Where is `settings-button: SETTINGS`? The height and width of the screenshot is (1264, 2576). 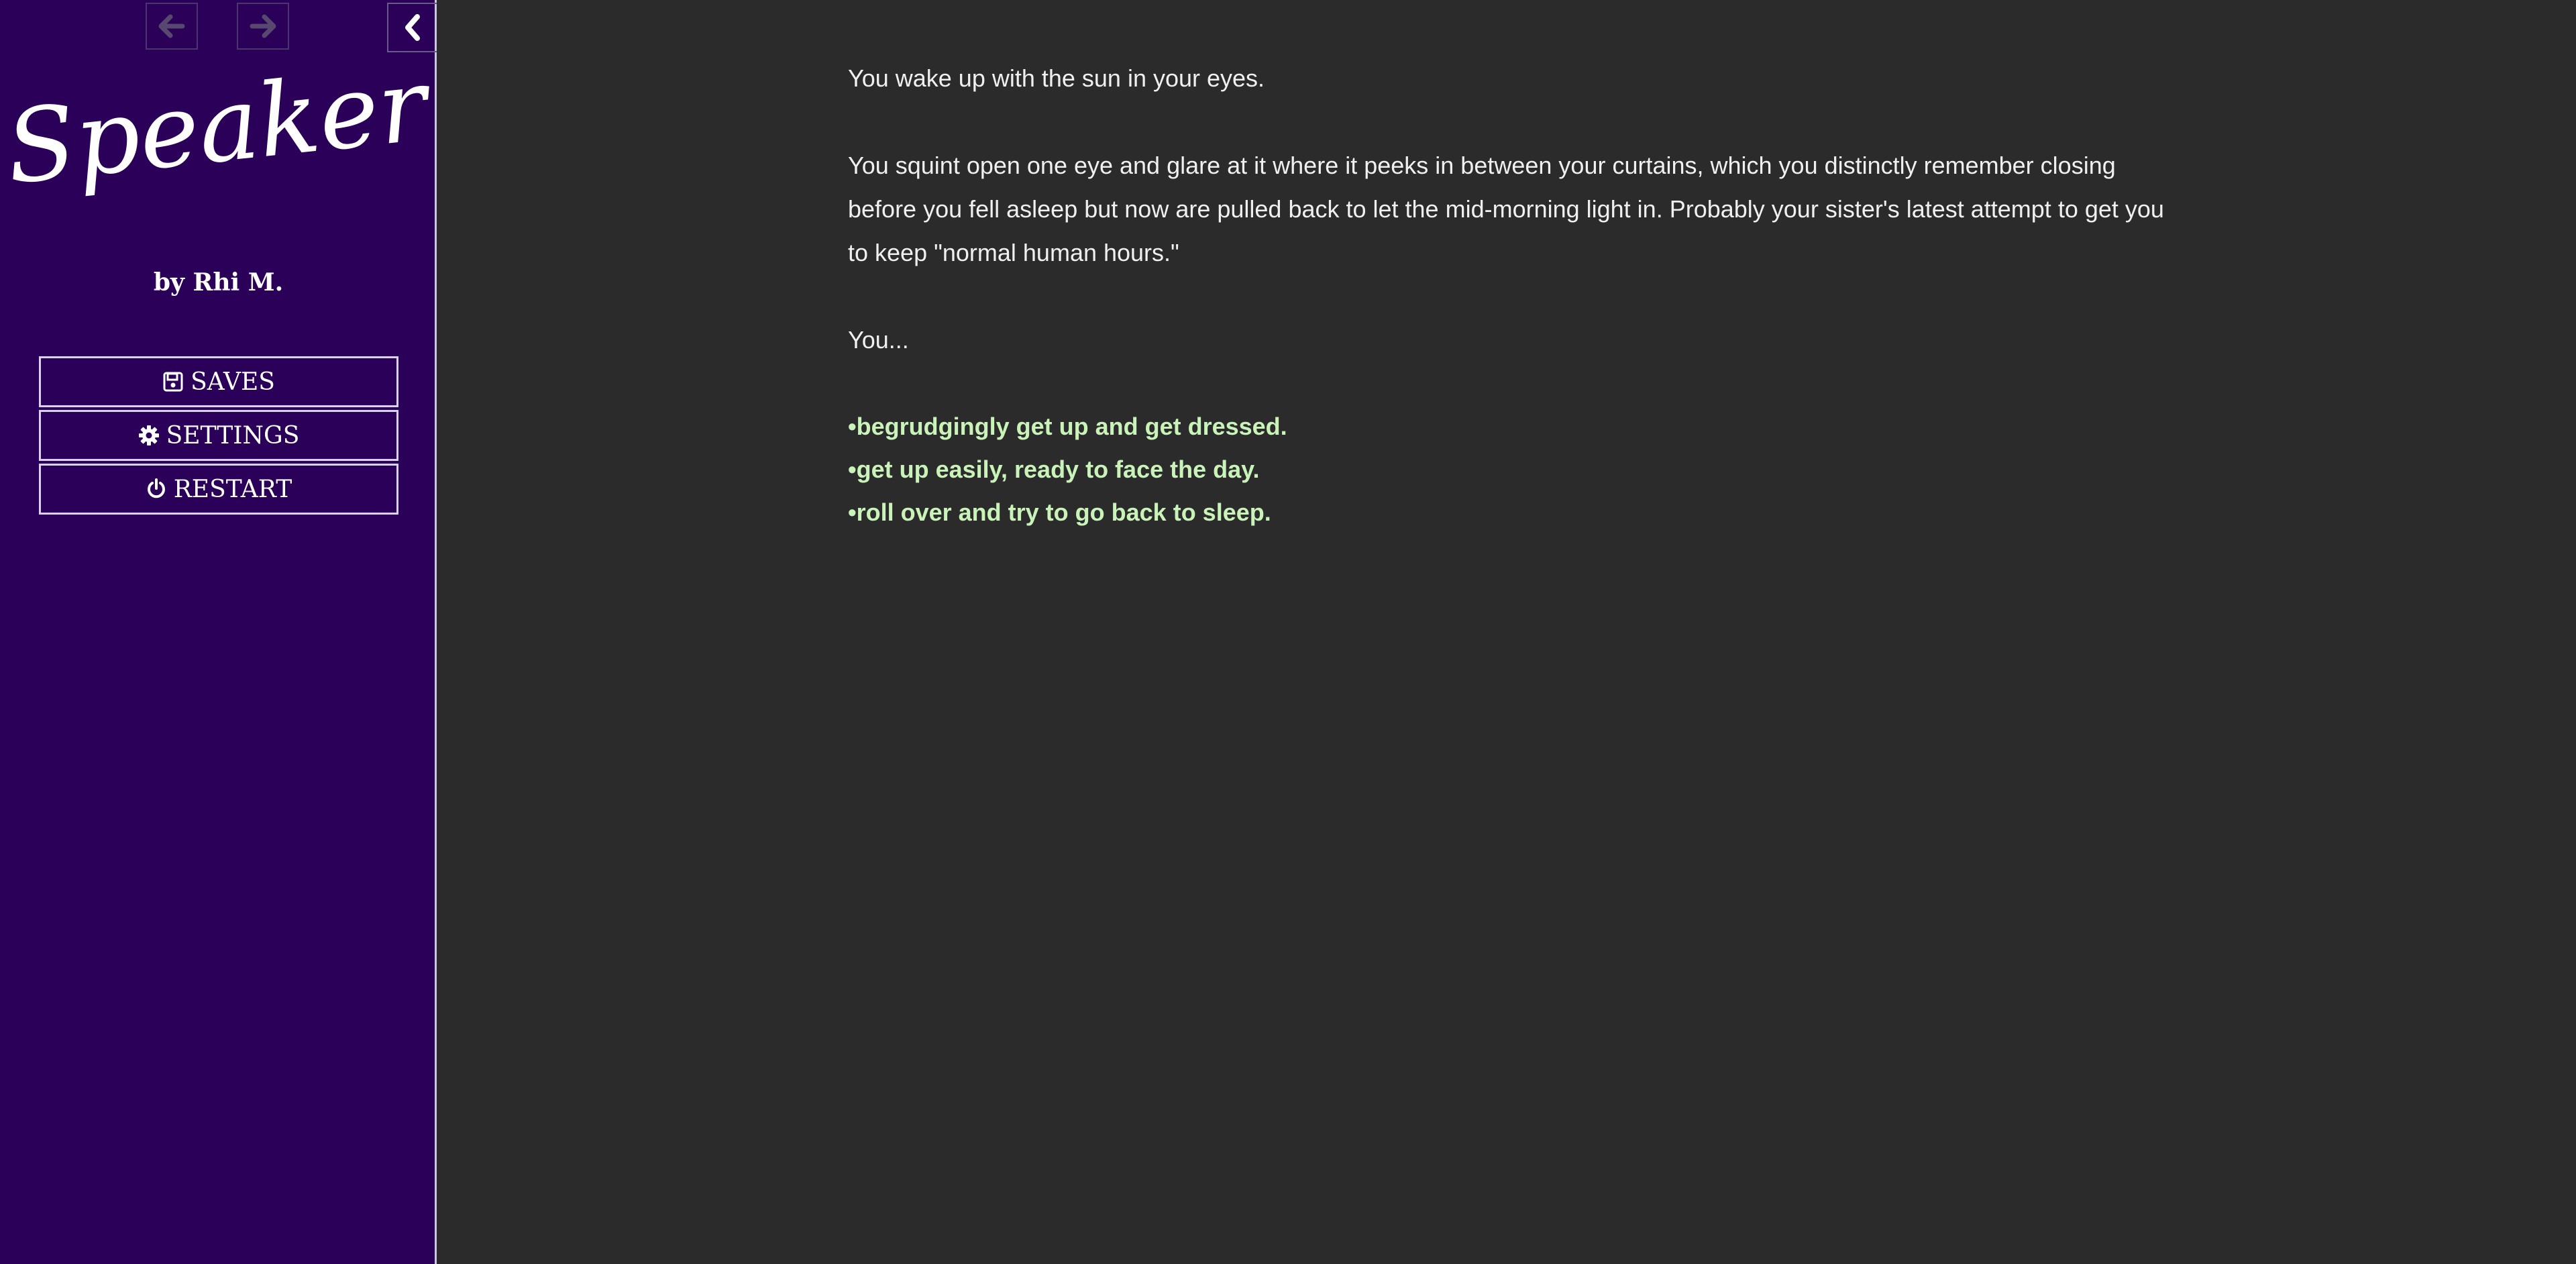 settings-button: SETTINGS is located at coordinates (218, 435).